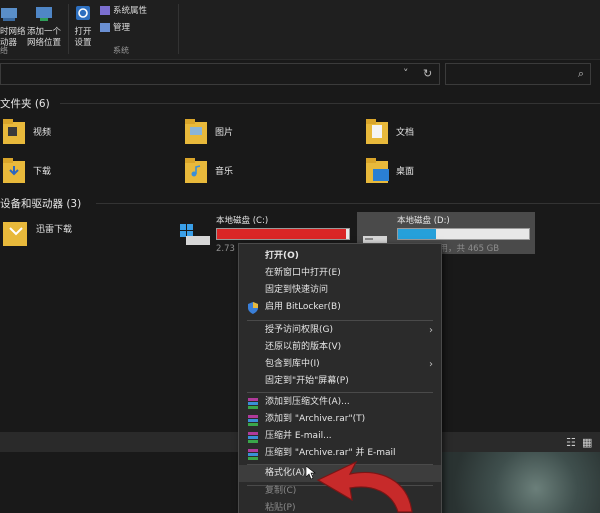 This screenshot has width=600, height=513. Describe the element at coordinates (105, 27) in the screenshot. I see `manage-icon` at that location.